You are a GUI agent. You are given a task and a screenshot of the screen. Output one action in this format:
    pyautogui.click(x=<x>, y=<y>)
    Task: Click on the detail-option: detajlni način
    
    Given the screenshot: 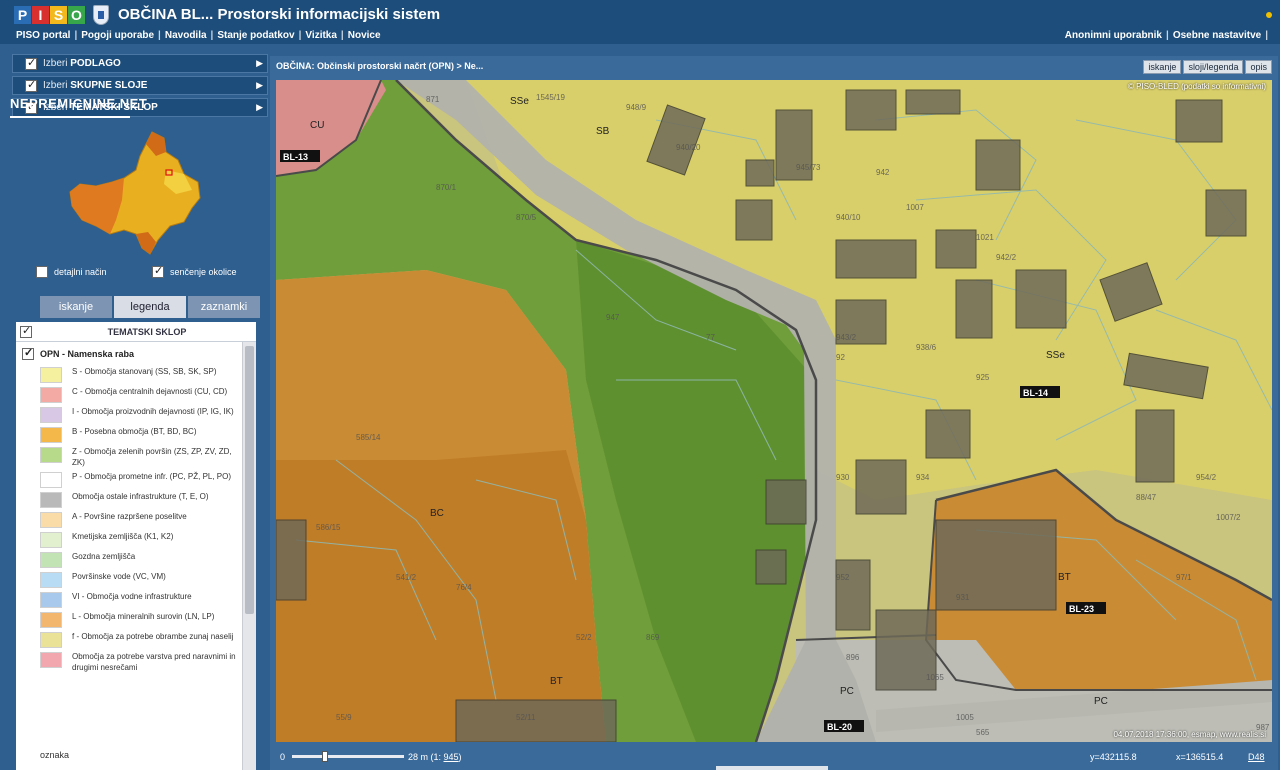 What is the action you would take?
    pyautogui.click(x=71, y=272)
    